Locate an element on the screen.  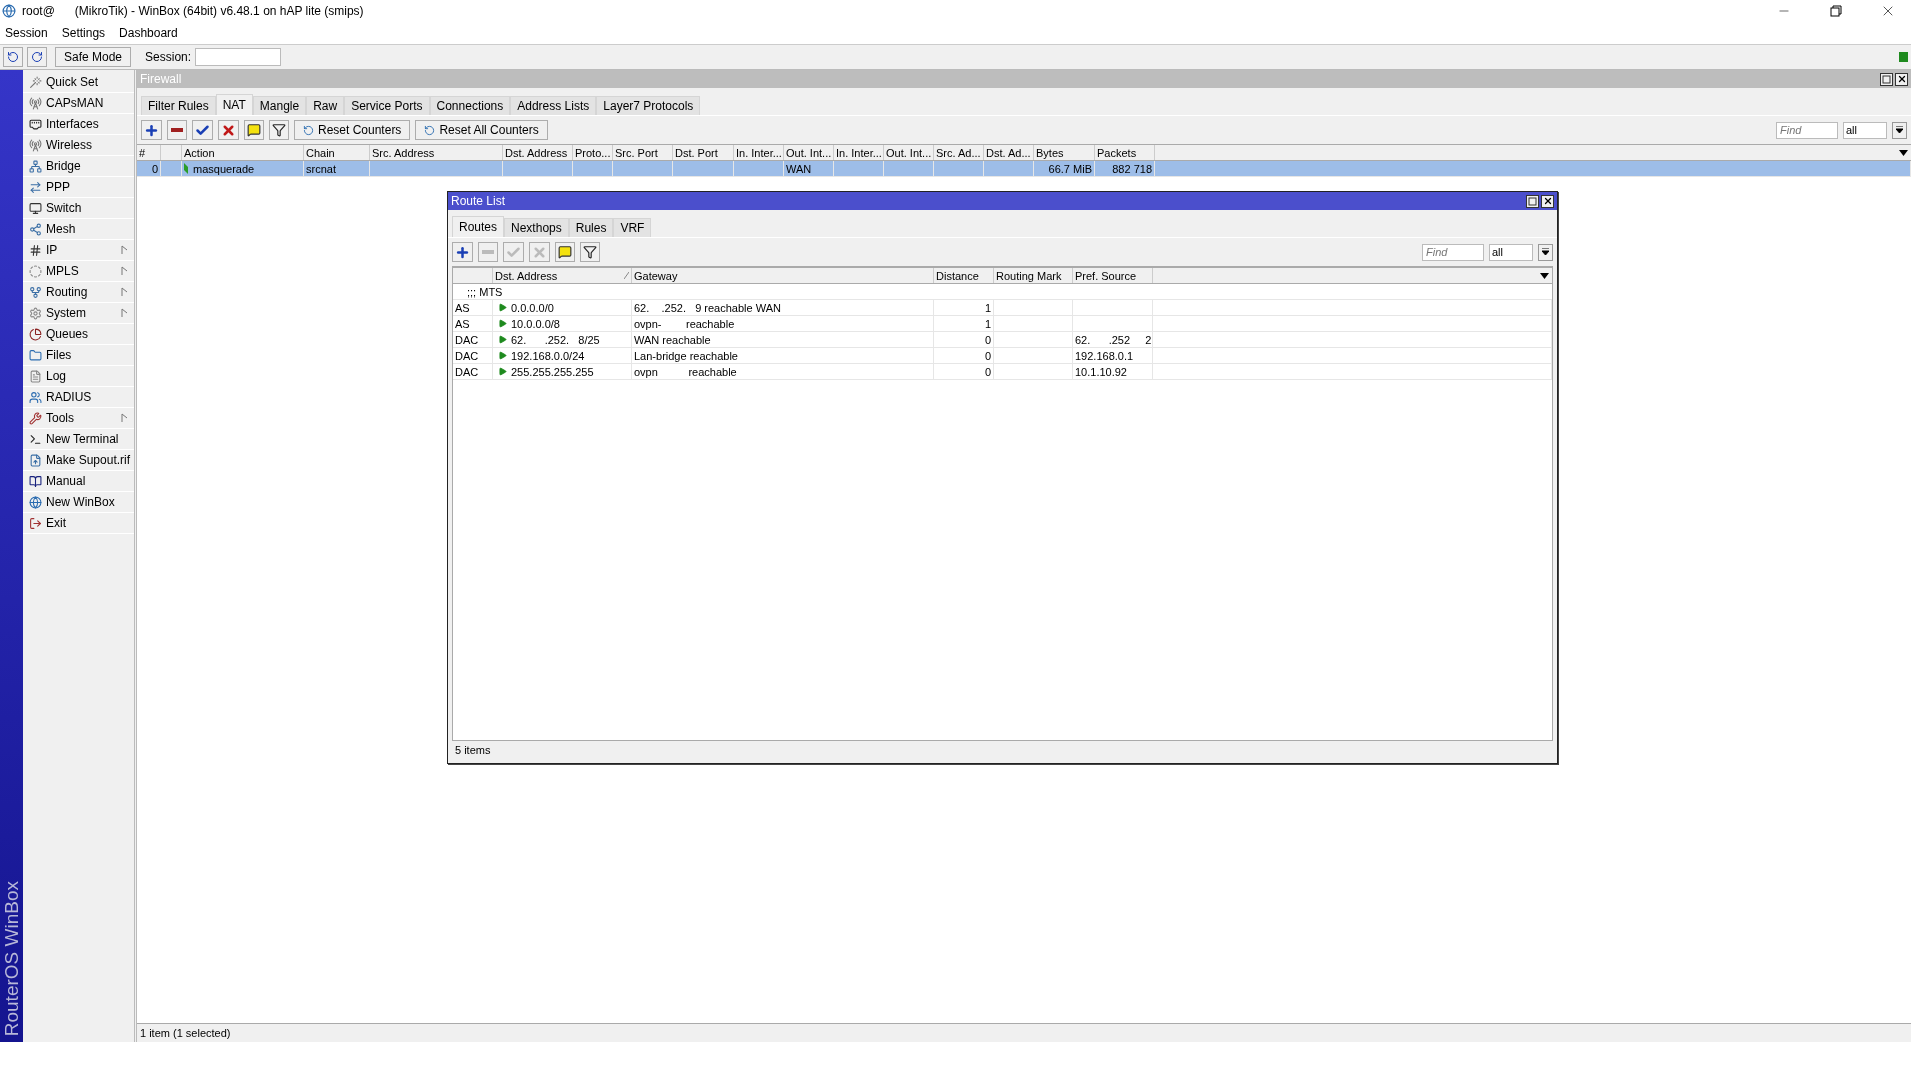
menu-item: Dashboard is located at coordinates (148, 33).